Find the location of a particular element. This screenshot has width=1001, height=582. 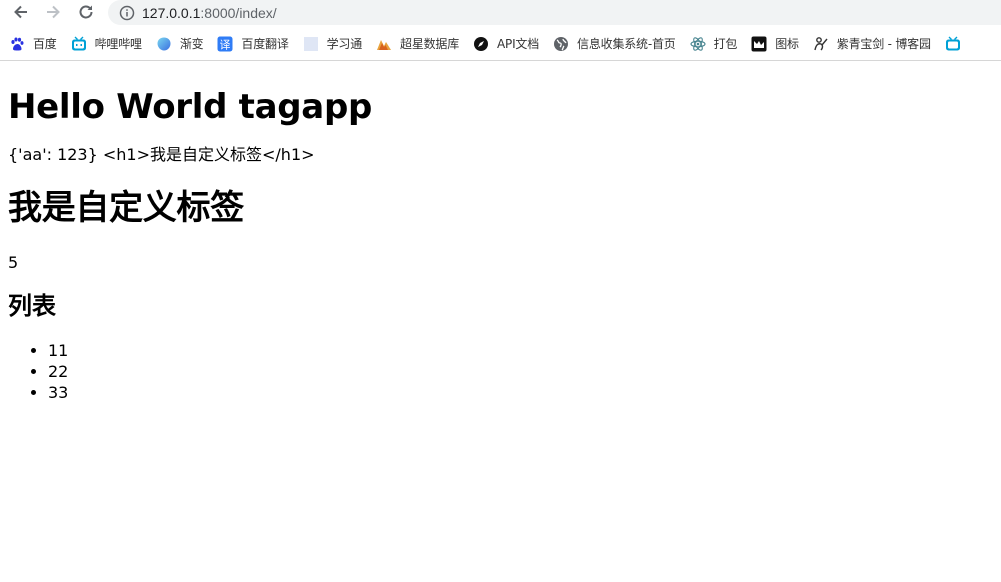

list-item: 11 is located at coordinates (520, 350).